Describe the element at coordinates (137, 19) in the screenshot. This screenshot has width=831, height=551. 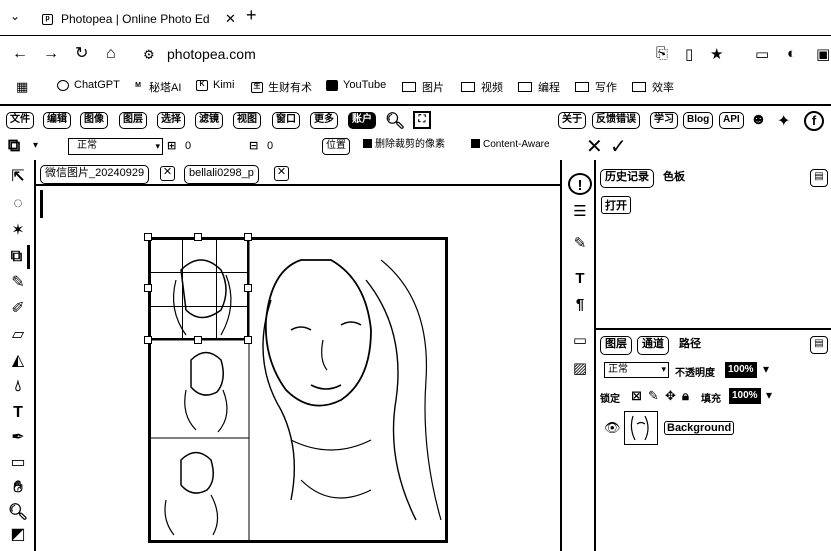
I see `browser-tab: p Photopea | Online Photo Ed ✕` at that location.